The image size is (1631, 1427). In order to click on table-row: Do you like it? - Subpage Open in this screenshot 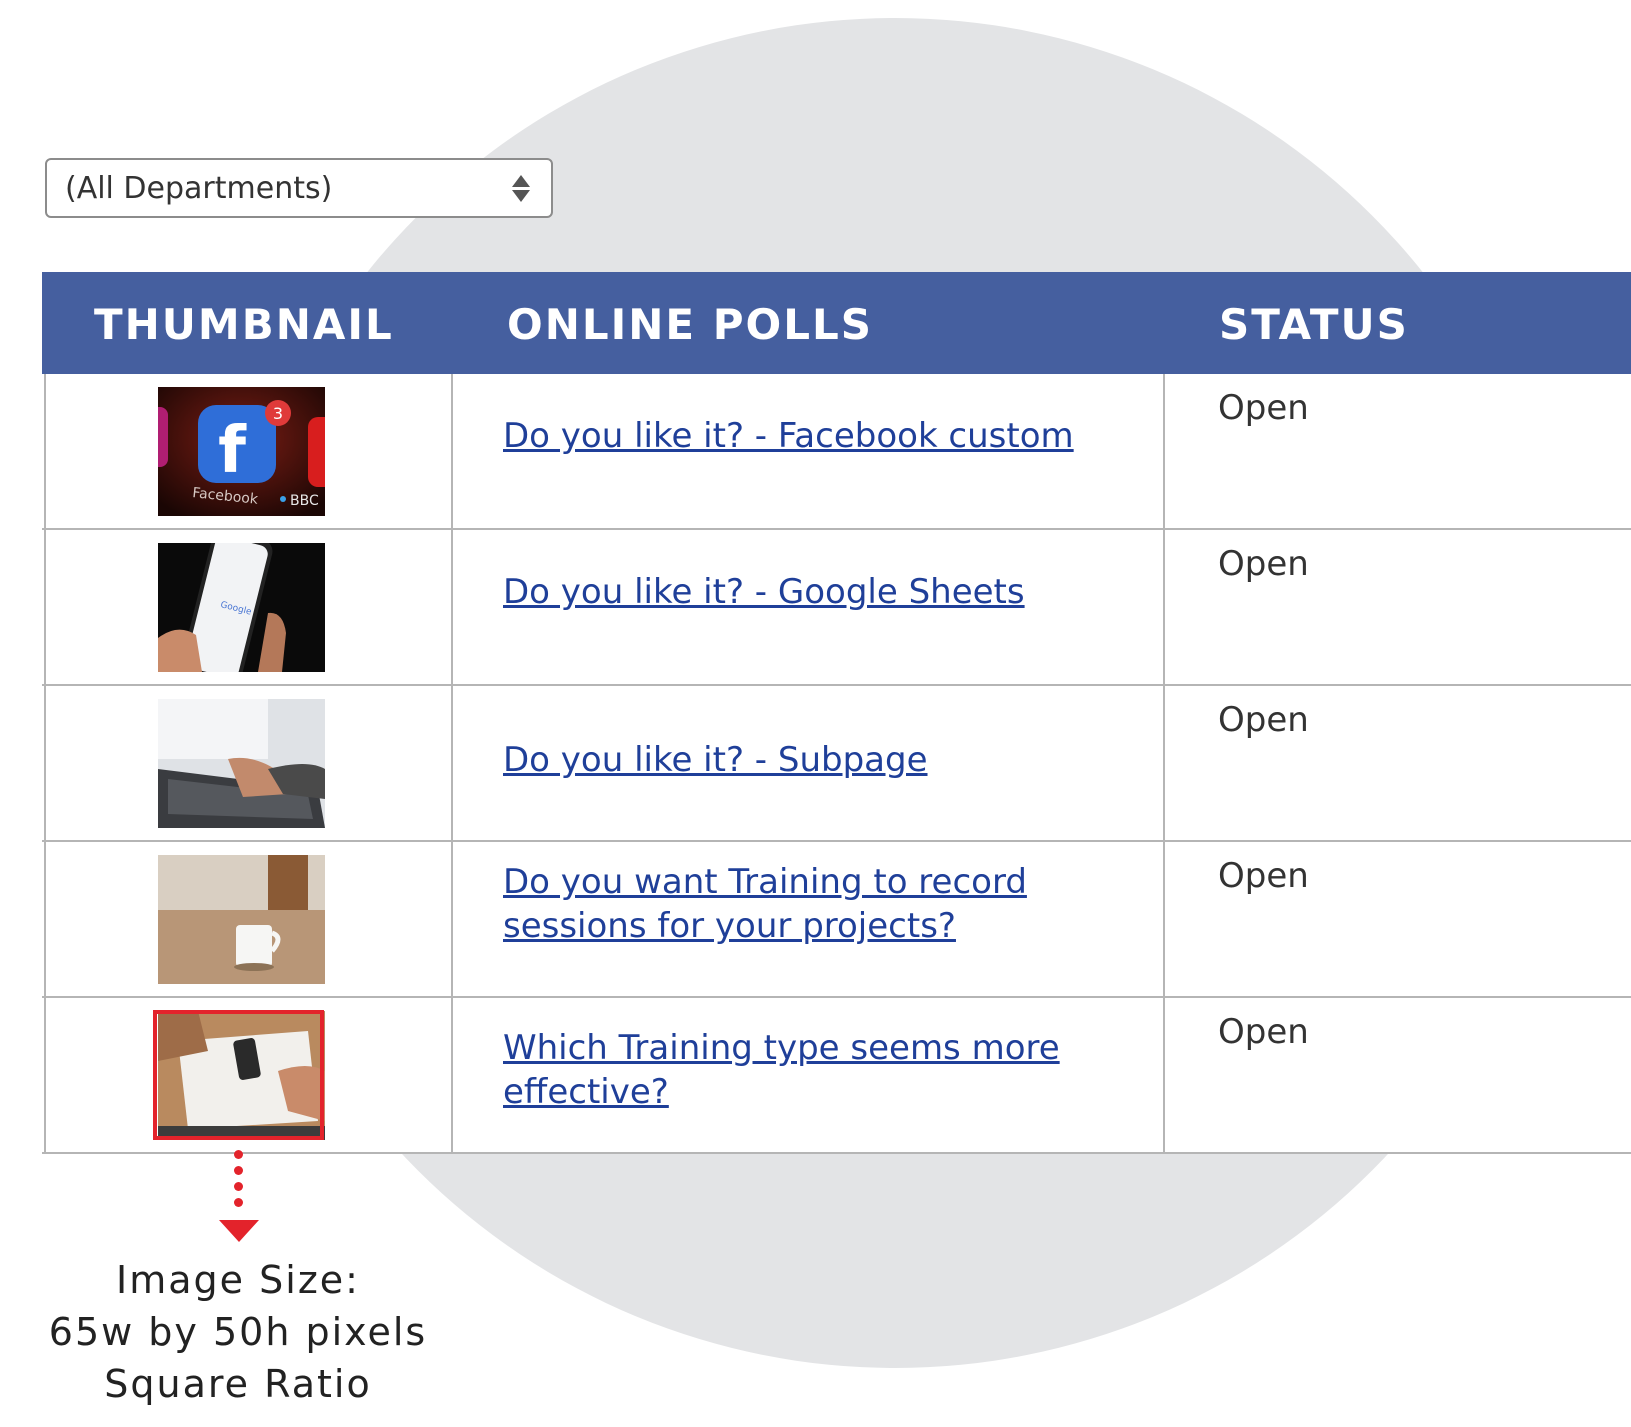, I will do `click(836, 764)`.